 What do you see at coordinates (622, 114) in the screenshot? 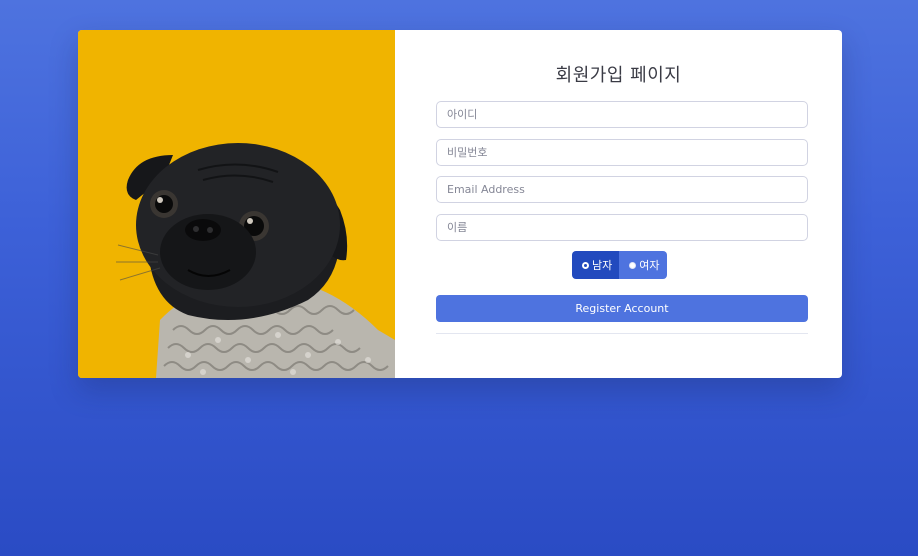
I see `id-field` at bounding box center [622, 114].